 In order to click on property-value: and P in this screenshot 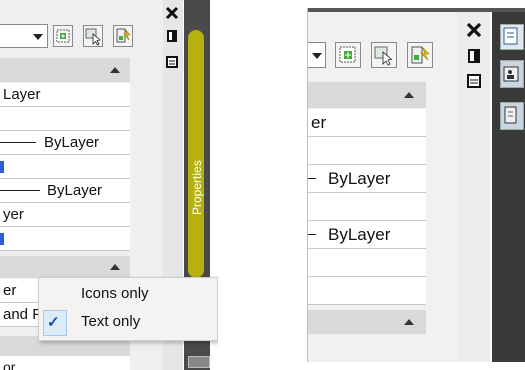, I will do `click(23, 314)`.